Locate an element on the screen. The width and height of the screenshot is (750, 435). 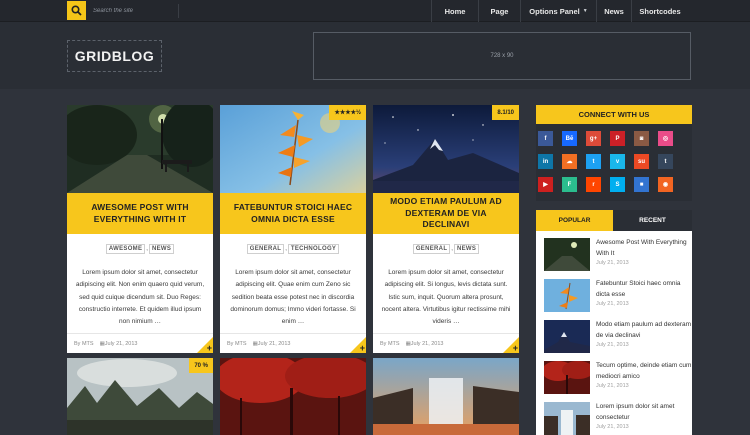
ad-banner: 728 x 90 is located at coordinates (502, 56).